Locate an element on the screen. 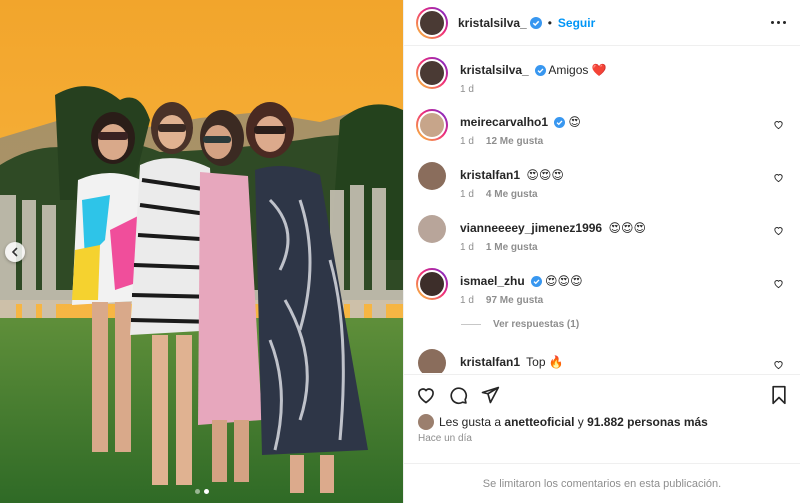  replies-divider is located at coordinates (471, 324).